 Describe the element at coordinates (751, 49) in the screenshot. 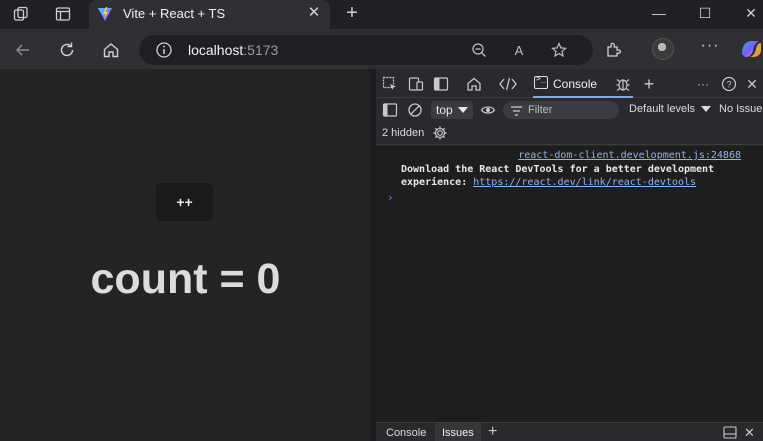

I see `copilot-icon` at that location.